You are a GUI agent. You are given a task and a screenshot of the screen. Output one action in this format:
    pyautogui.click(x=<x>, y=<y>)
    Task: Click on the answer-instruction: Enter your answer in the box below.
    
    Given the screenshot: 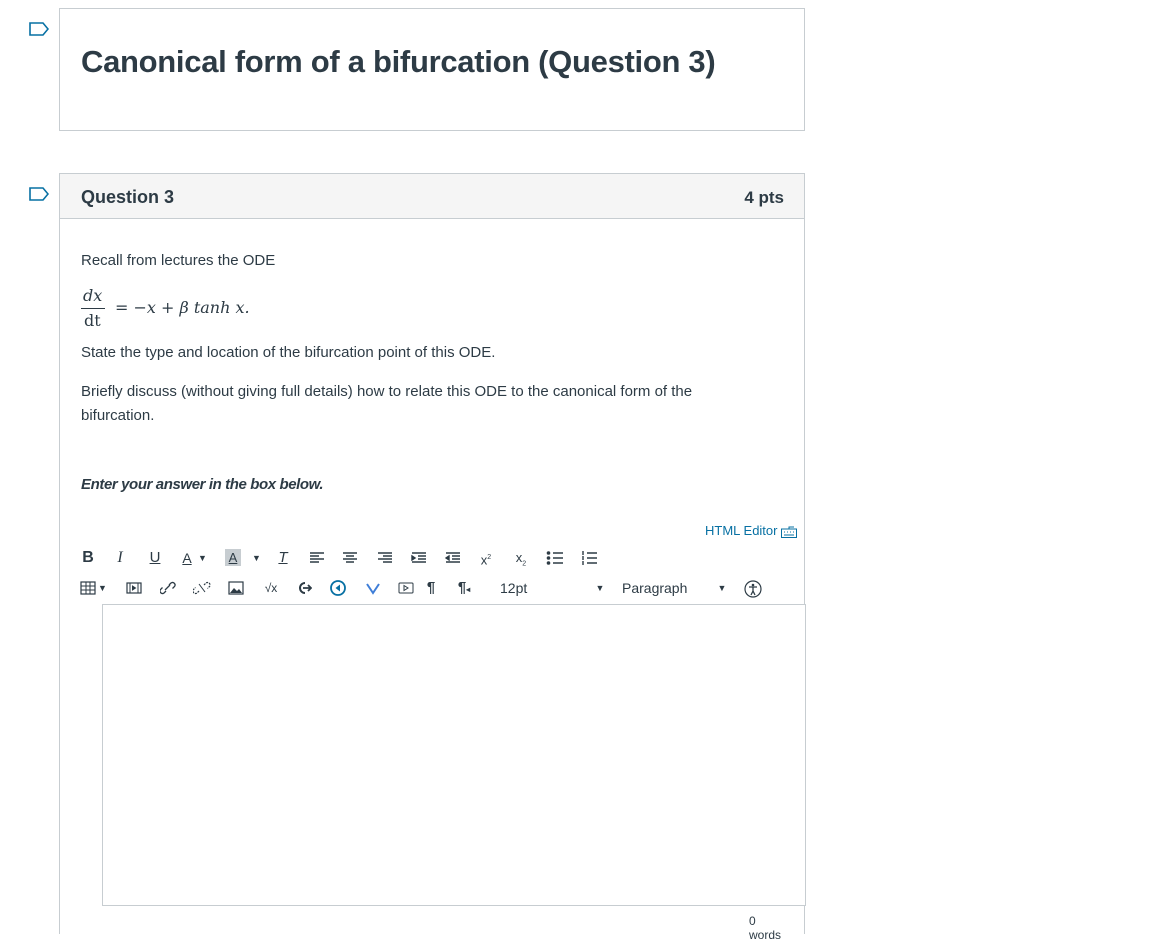 What is the action you would take?
    pyautogui.click(x=202, y=484)
    